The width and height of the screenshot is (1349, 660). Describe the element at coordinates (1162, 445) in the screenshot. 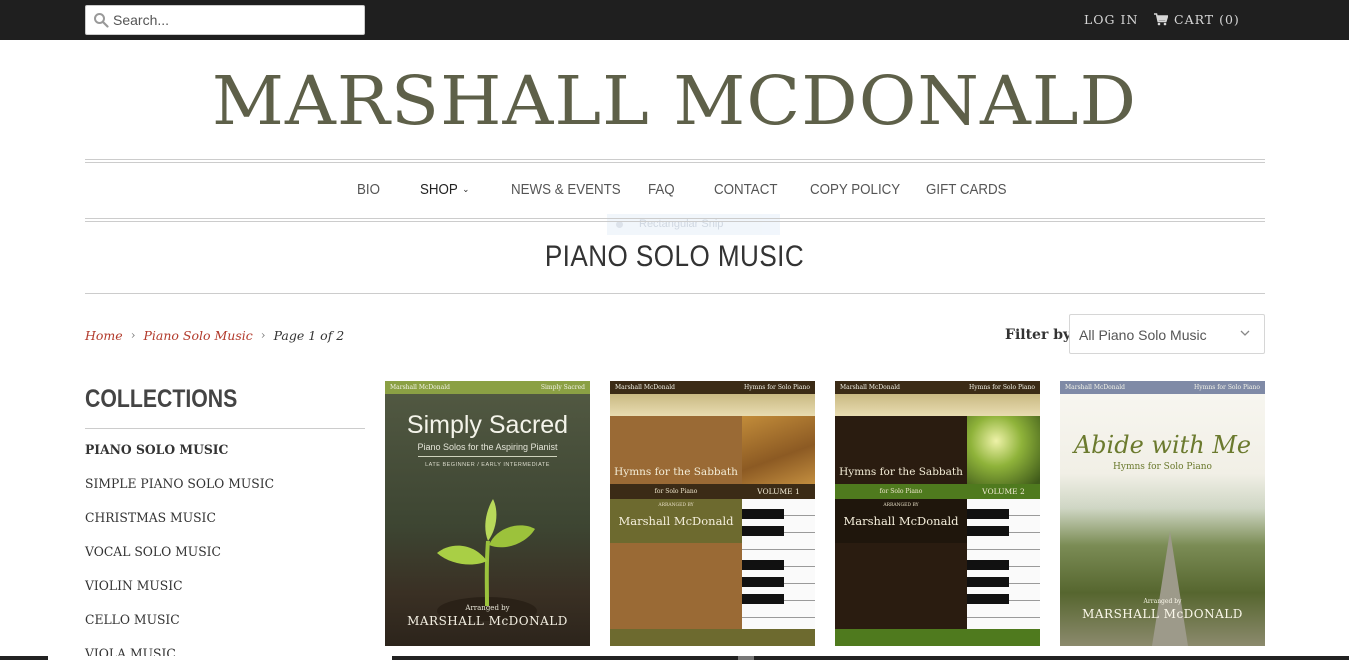

I see `product-title: Abide with Me` at that location.